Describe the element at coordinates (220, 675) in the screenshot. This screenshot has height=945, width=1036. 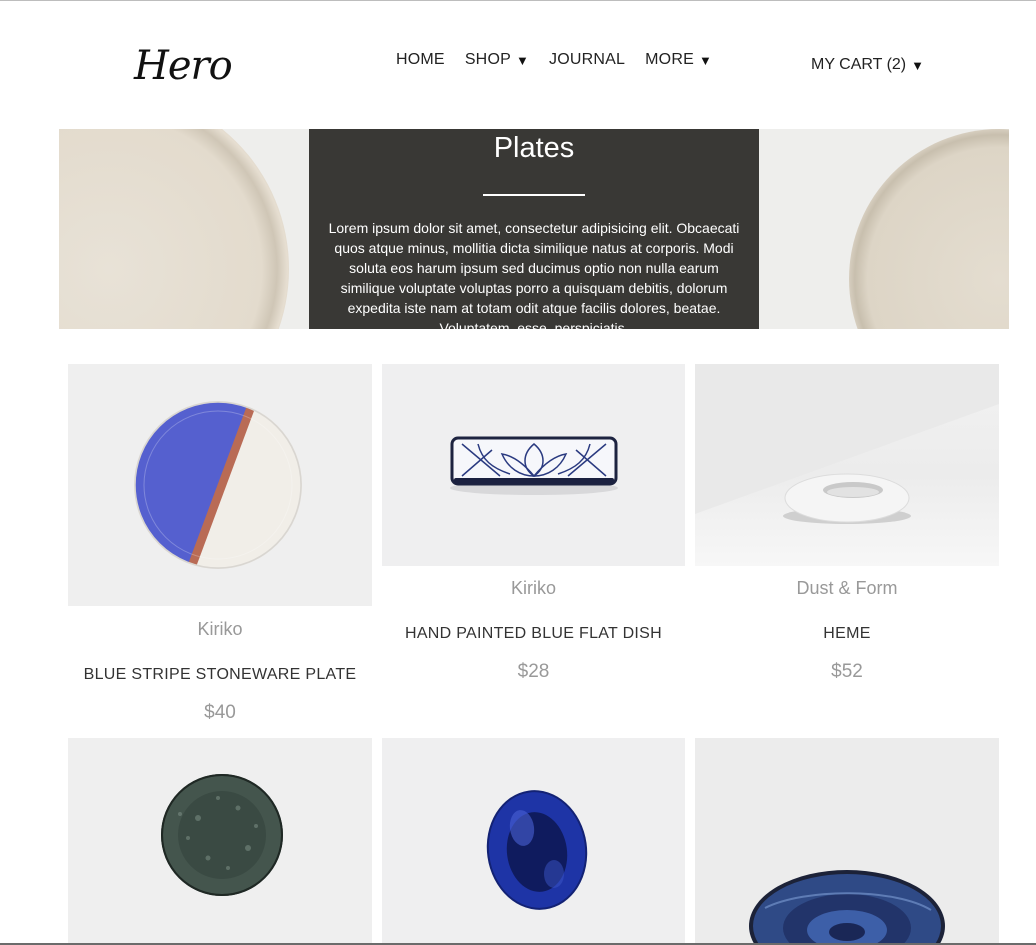
I see `product-name: BLUE STRIPE STONEWARE PLATE` at that location.